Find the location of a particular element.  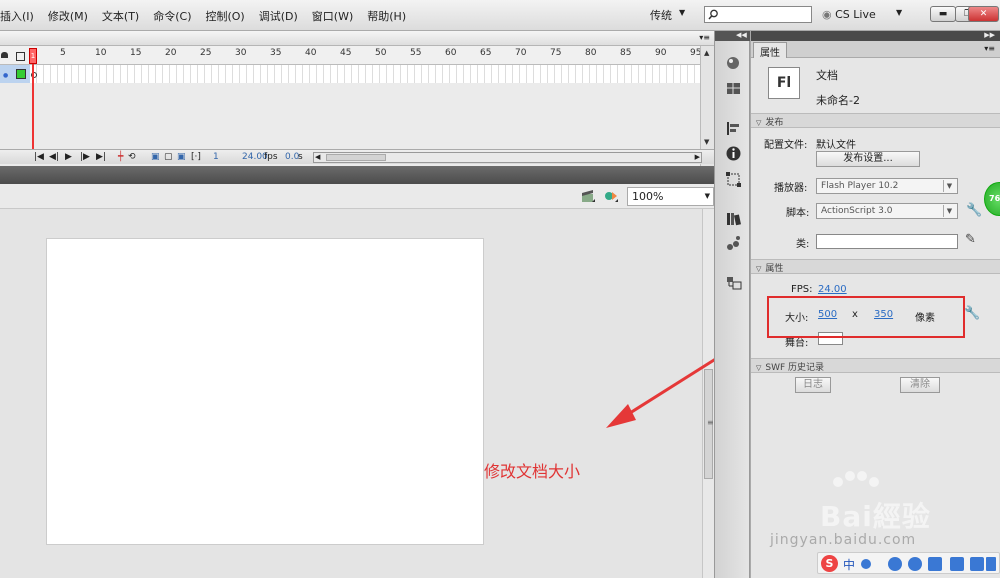

settings-wrench-icon is located at coordinates (991, 564).